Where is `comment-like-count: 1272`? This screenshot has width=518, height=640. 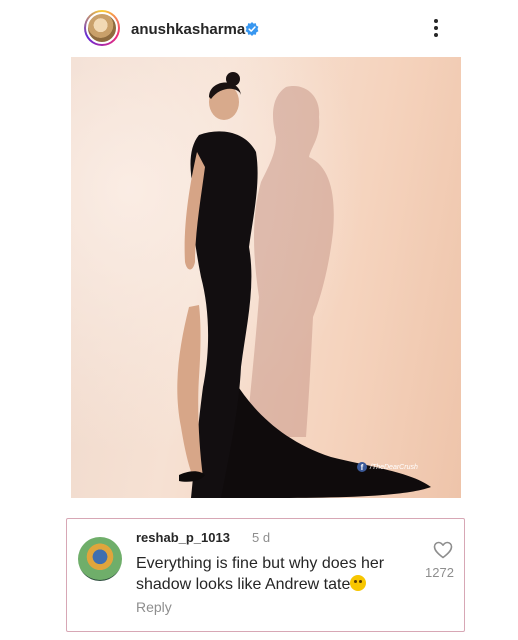
comment-like-count: 1272 is located at coordinates (439, 572).